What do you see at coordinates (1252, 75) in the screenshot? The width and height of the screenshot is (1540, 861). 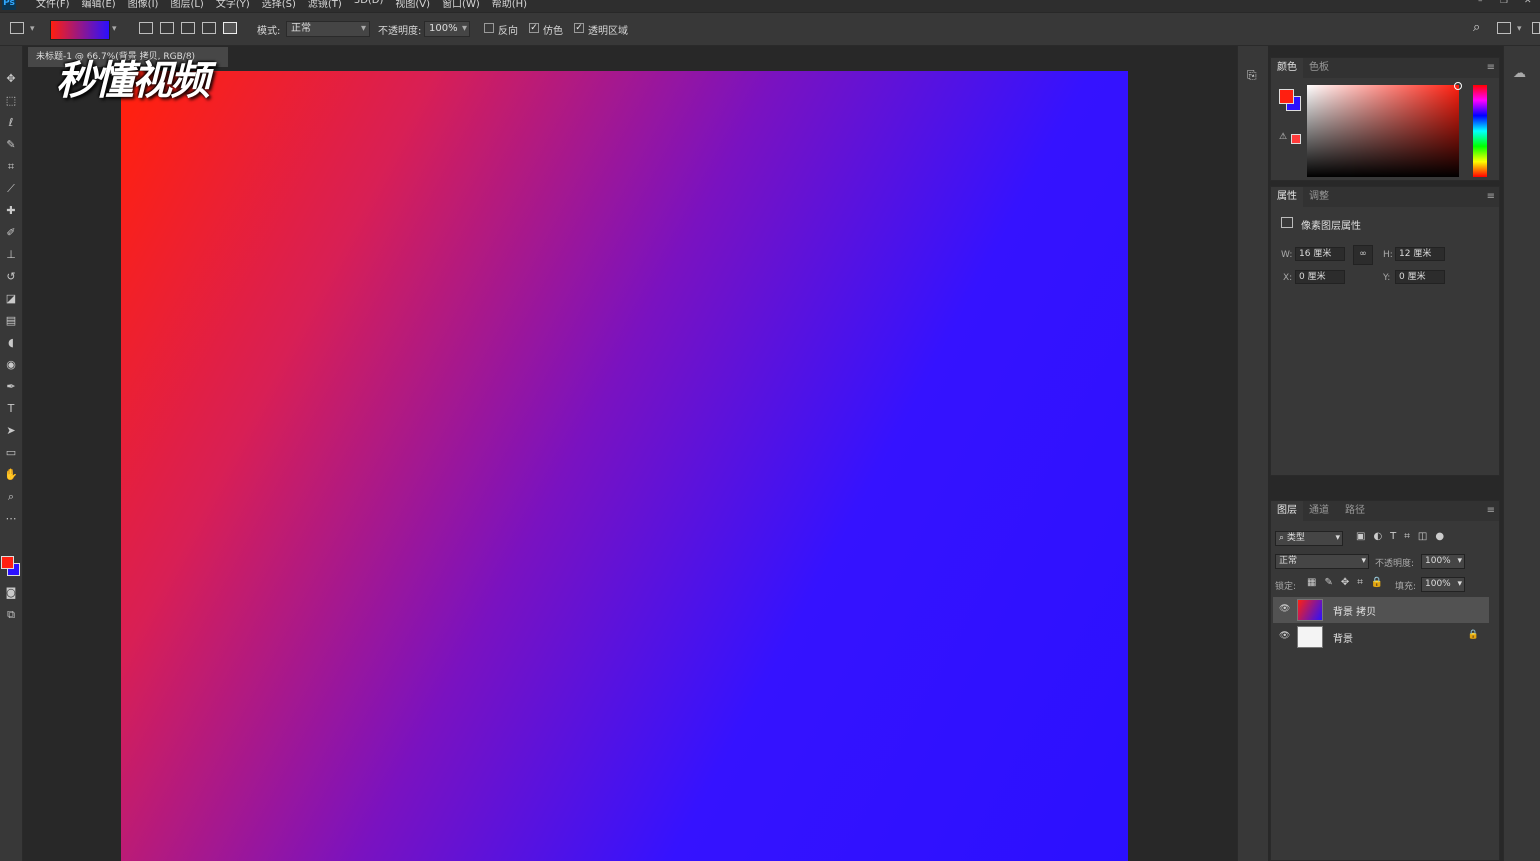 I see `history-panel-icon: ⎘` at bounding box center [1252, 75].